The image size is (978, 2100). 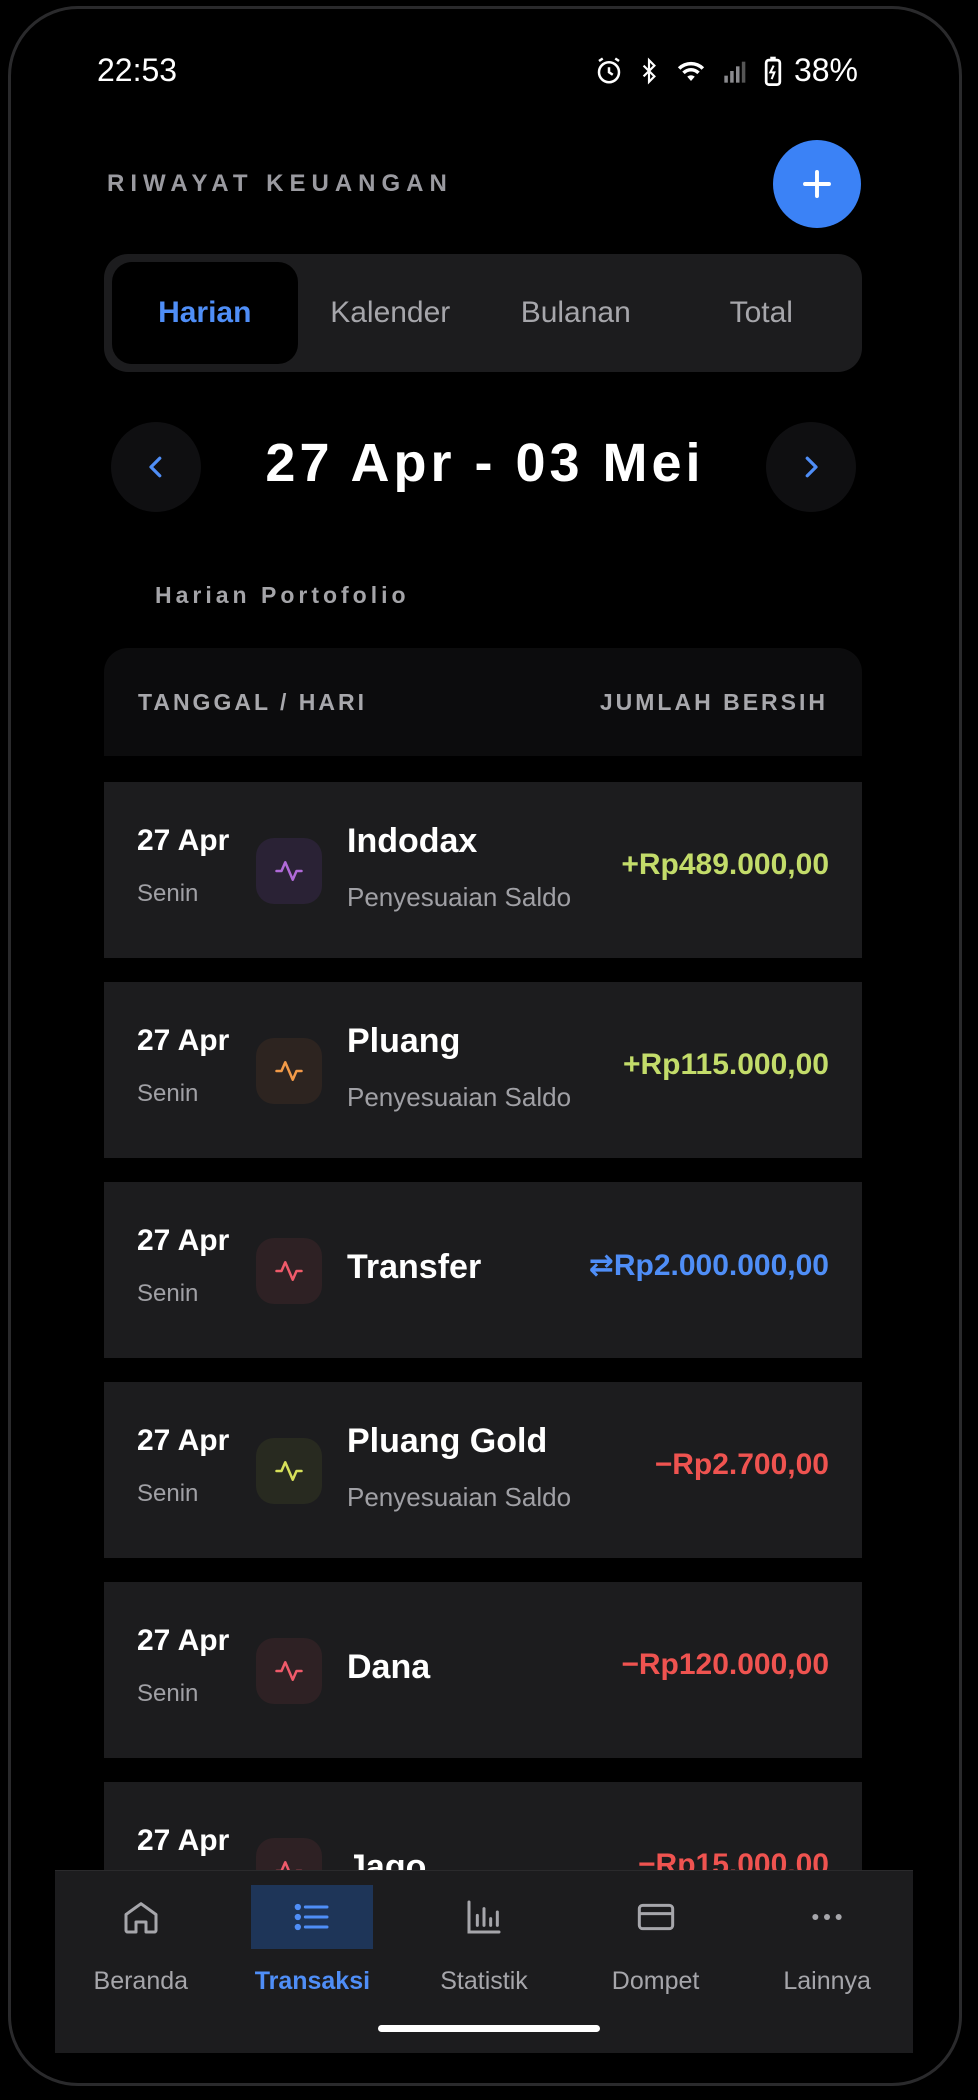 What do you see at coordinates (387, 1859) in the screenshot?
I see `row-account-name: Jago` at bounding box center [387, 1859].